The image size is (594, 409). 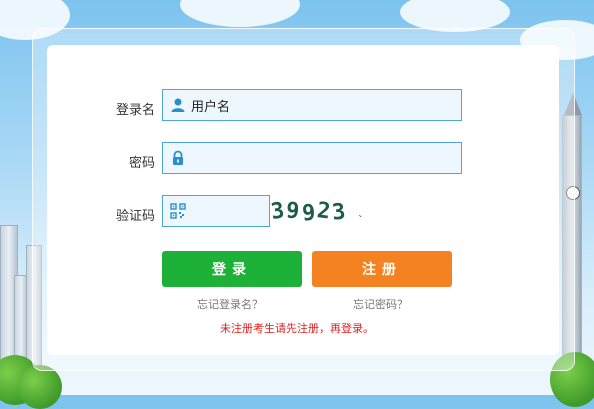 I want to click on username-label: 登录名, so click(x=135, y=110).